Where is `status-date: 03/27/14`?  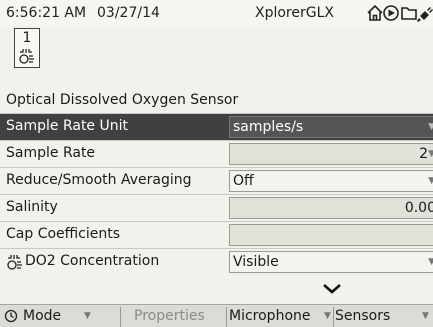
status-date: 03/27/14 is located at coordinates (128, 13).